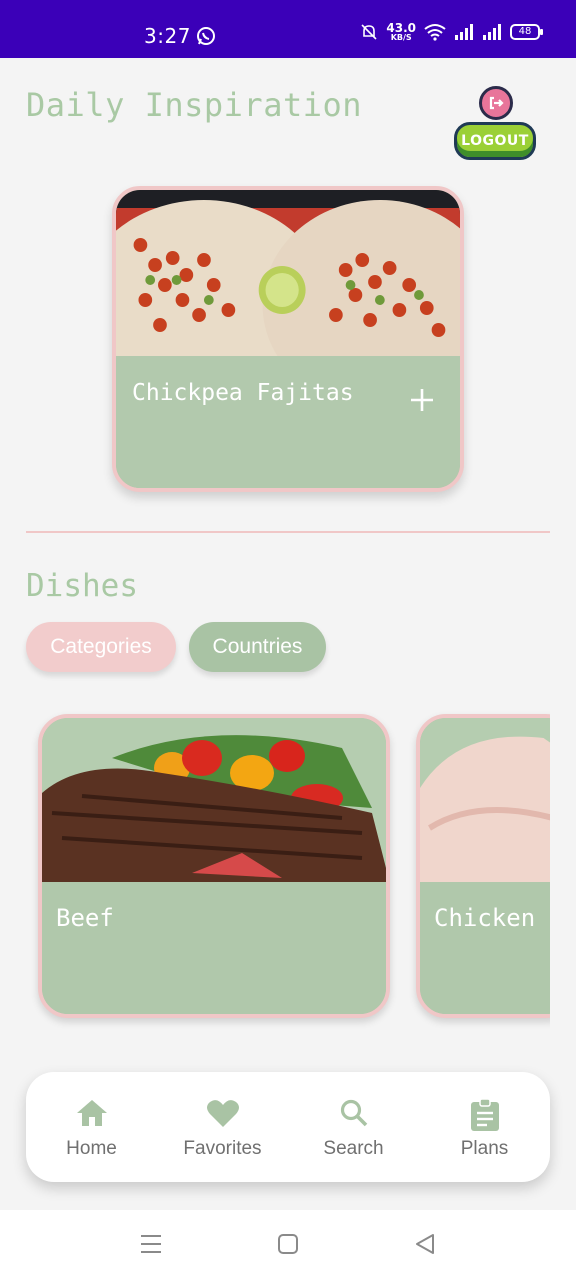 Image resolution: width=576 pixels, height=1280 pixels. What do you see at coordinates (353, 1113) in the screenshot?
I see `search-icon` at bounding box center [353, 1113].